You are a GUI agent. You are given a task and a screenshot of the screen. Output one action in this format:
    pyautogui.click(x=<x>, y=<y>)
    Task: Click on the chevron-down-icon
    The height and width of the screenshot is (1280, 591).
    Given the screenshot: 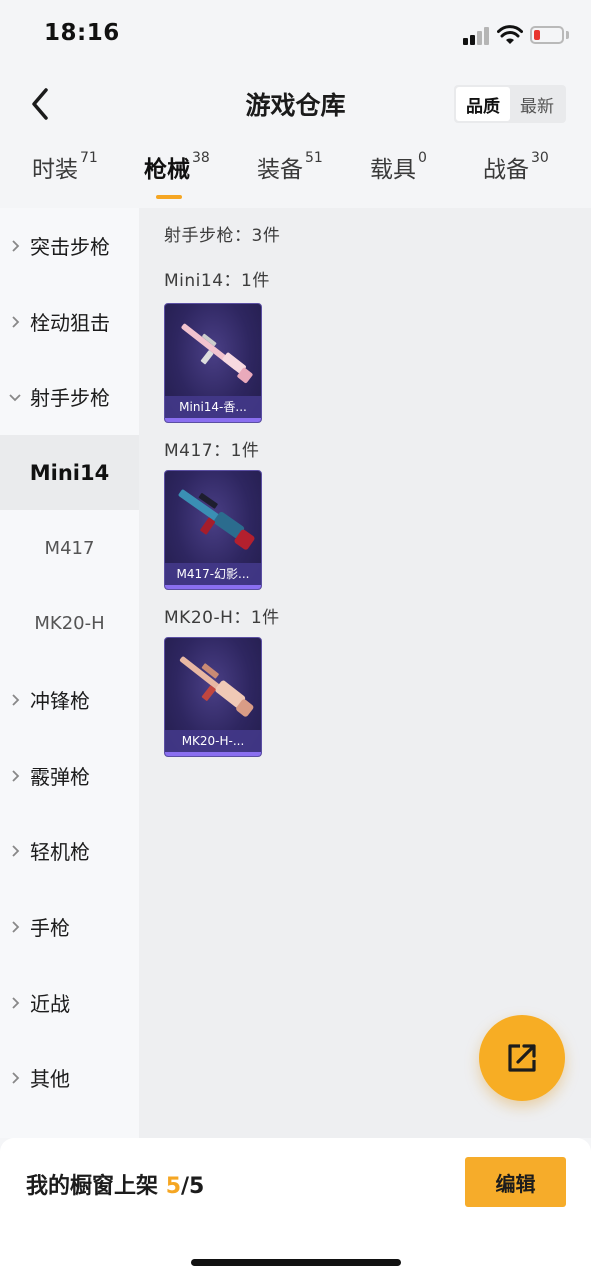 What is the action you would take?
    pyautogui.click(x=15, y=397)
    